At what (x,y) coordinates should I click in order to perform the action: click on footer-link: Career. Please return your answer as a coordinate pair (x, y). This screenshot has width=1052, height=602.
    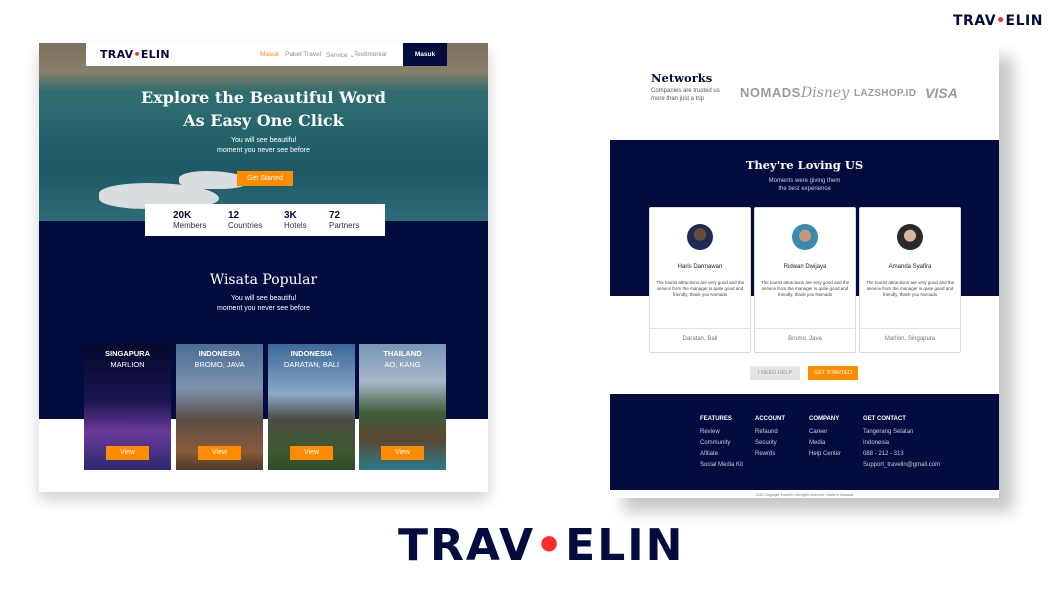
    Looking at the image, I should click on (825, 432).